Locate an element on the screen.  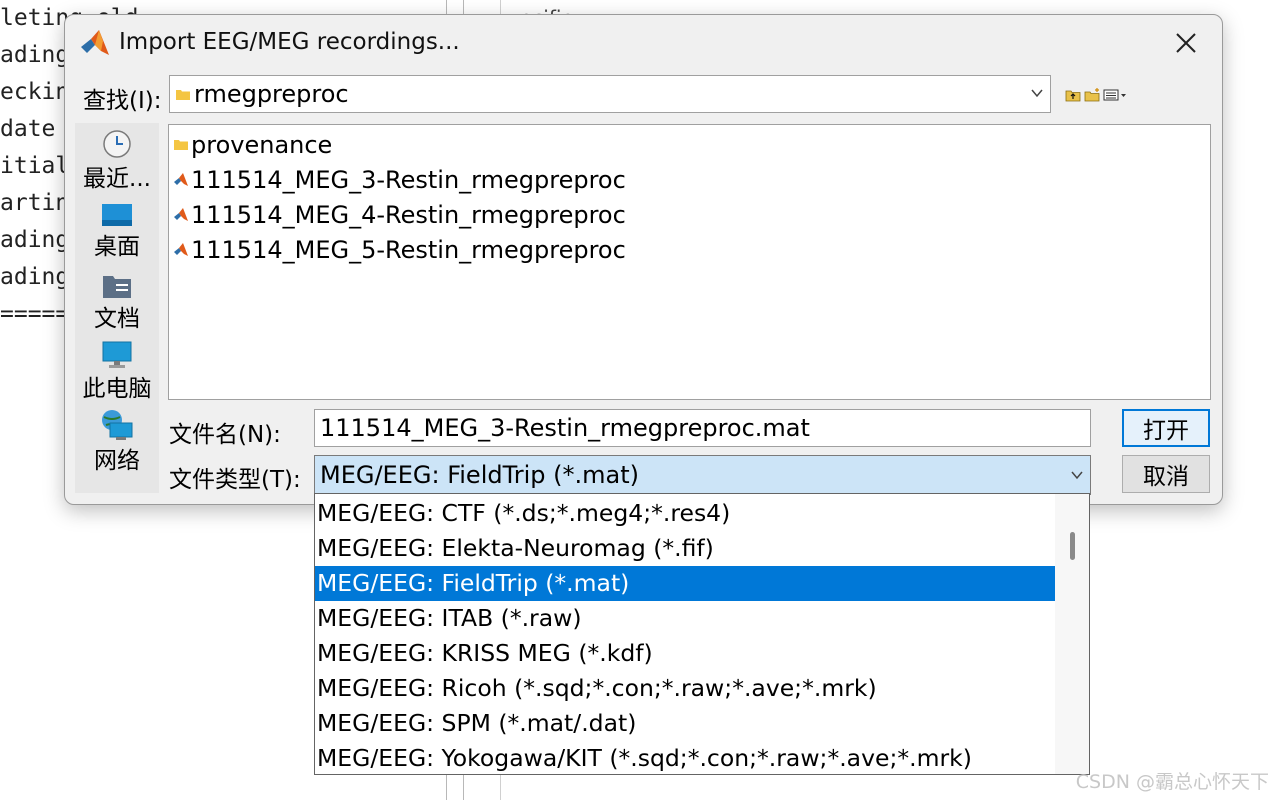
places-bar: 最近... 桌面 文档 此电脑 网络 is located at coordinates (117, 308).